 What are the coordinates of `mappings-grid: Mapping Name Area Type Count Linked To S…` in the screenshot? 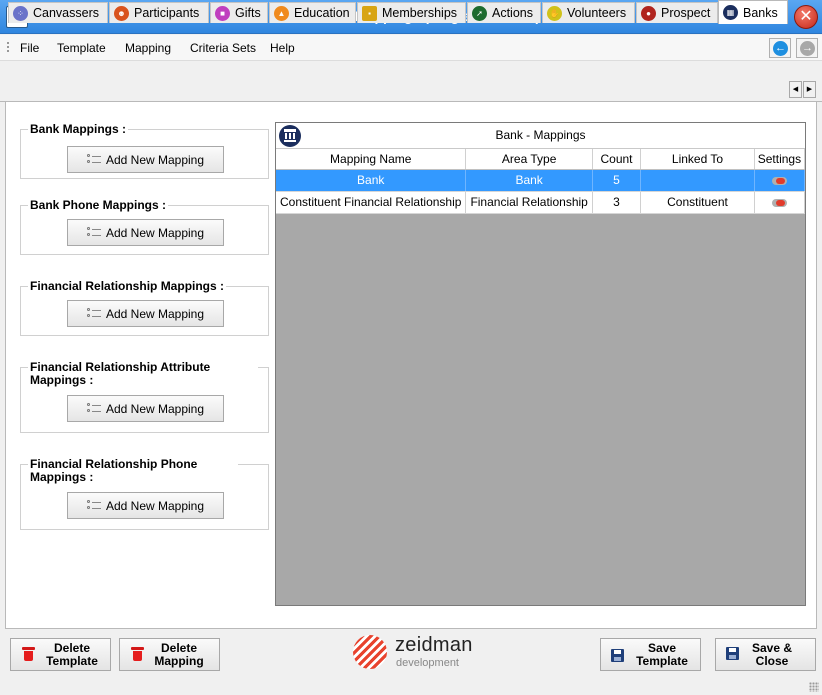 It's located at (541, 181).